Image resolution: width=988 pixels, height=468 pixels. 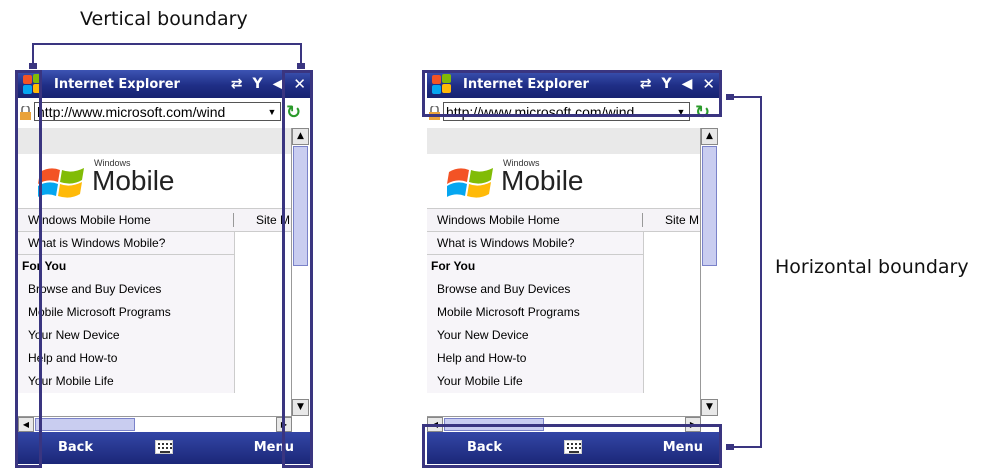 What do you see at coordinates (730, 447) in the screenshot?
I see `horizontal-bracket-bottom-dot` at bounding box center [730, 447].